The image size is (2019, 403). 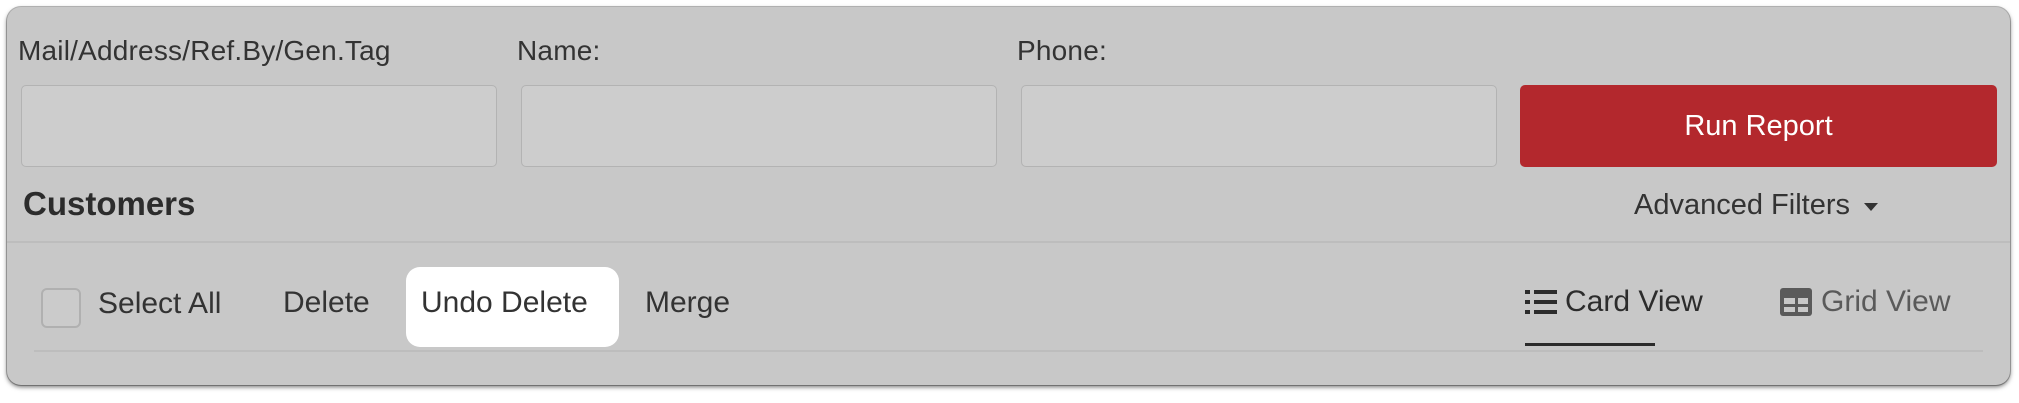 I want to click on tab-grid-view: Grid View, so click(x=1865, y=302).